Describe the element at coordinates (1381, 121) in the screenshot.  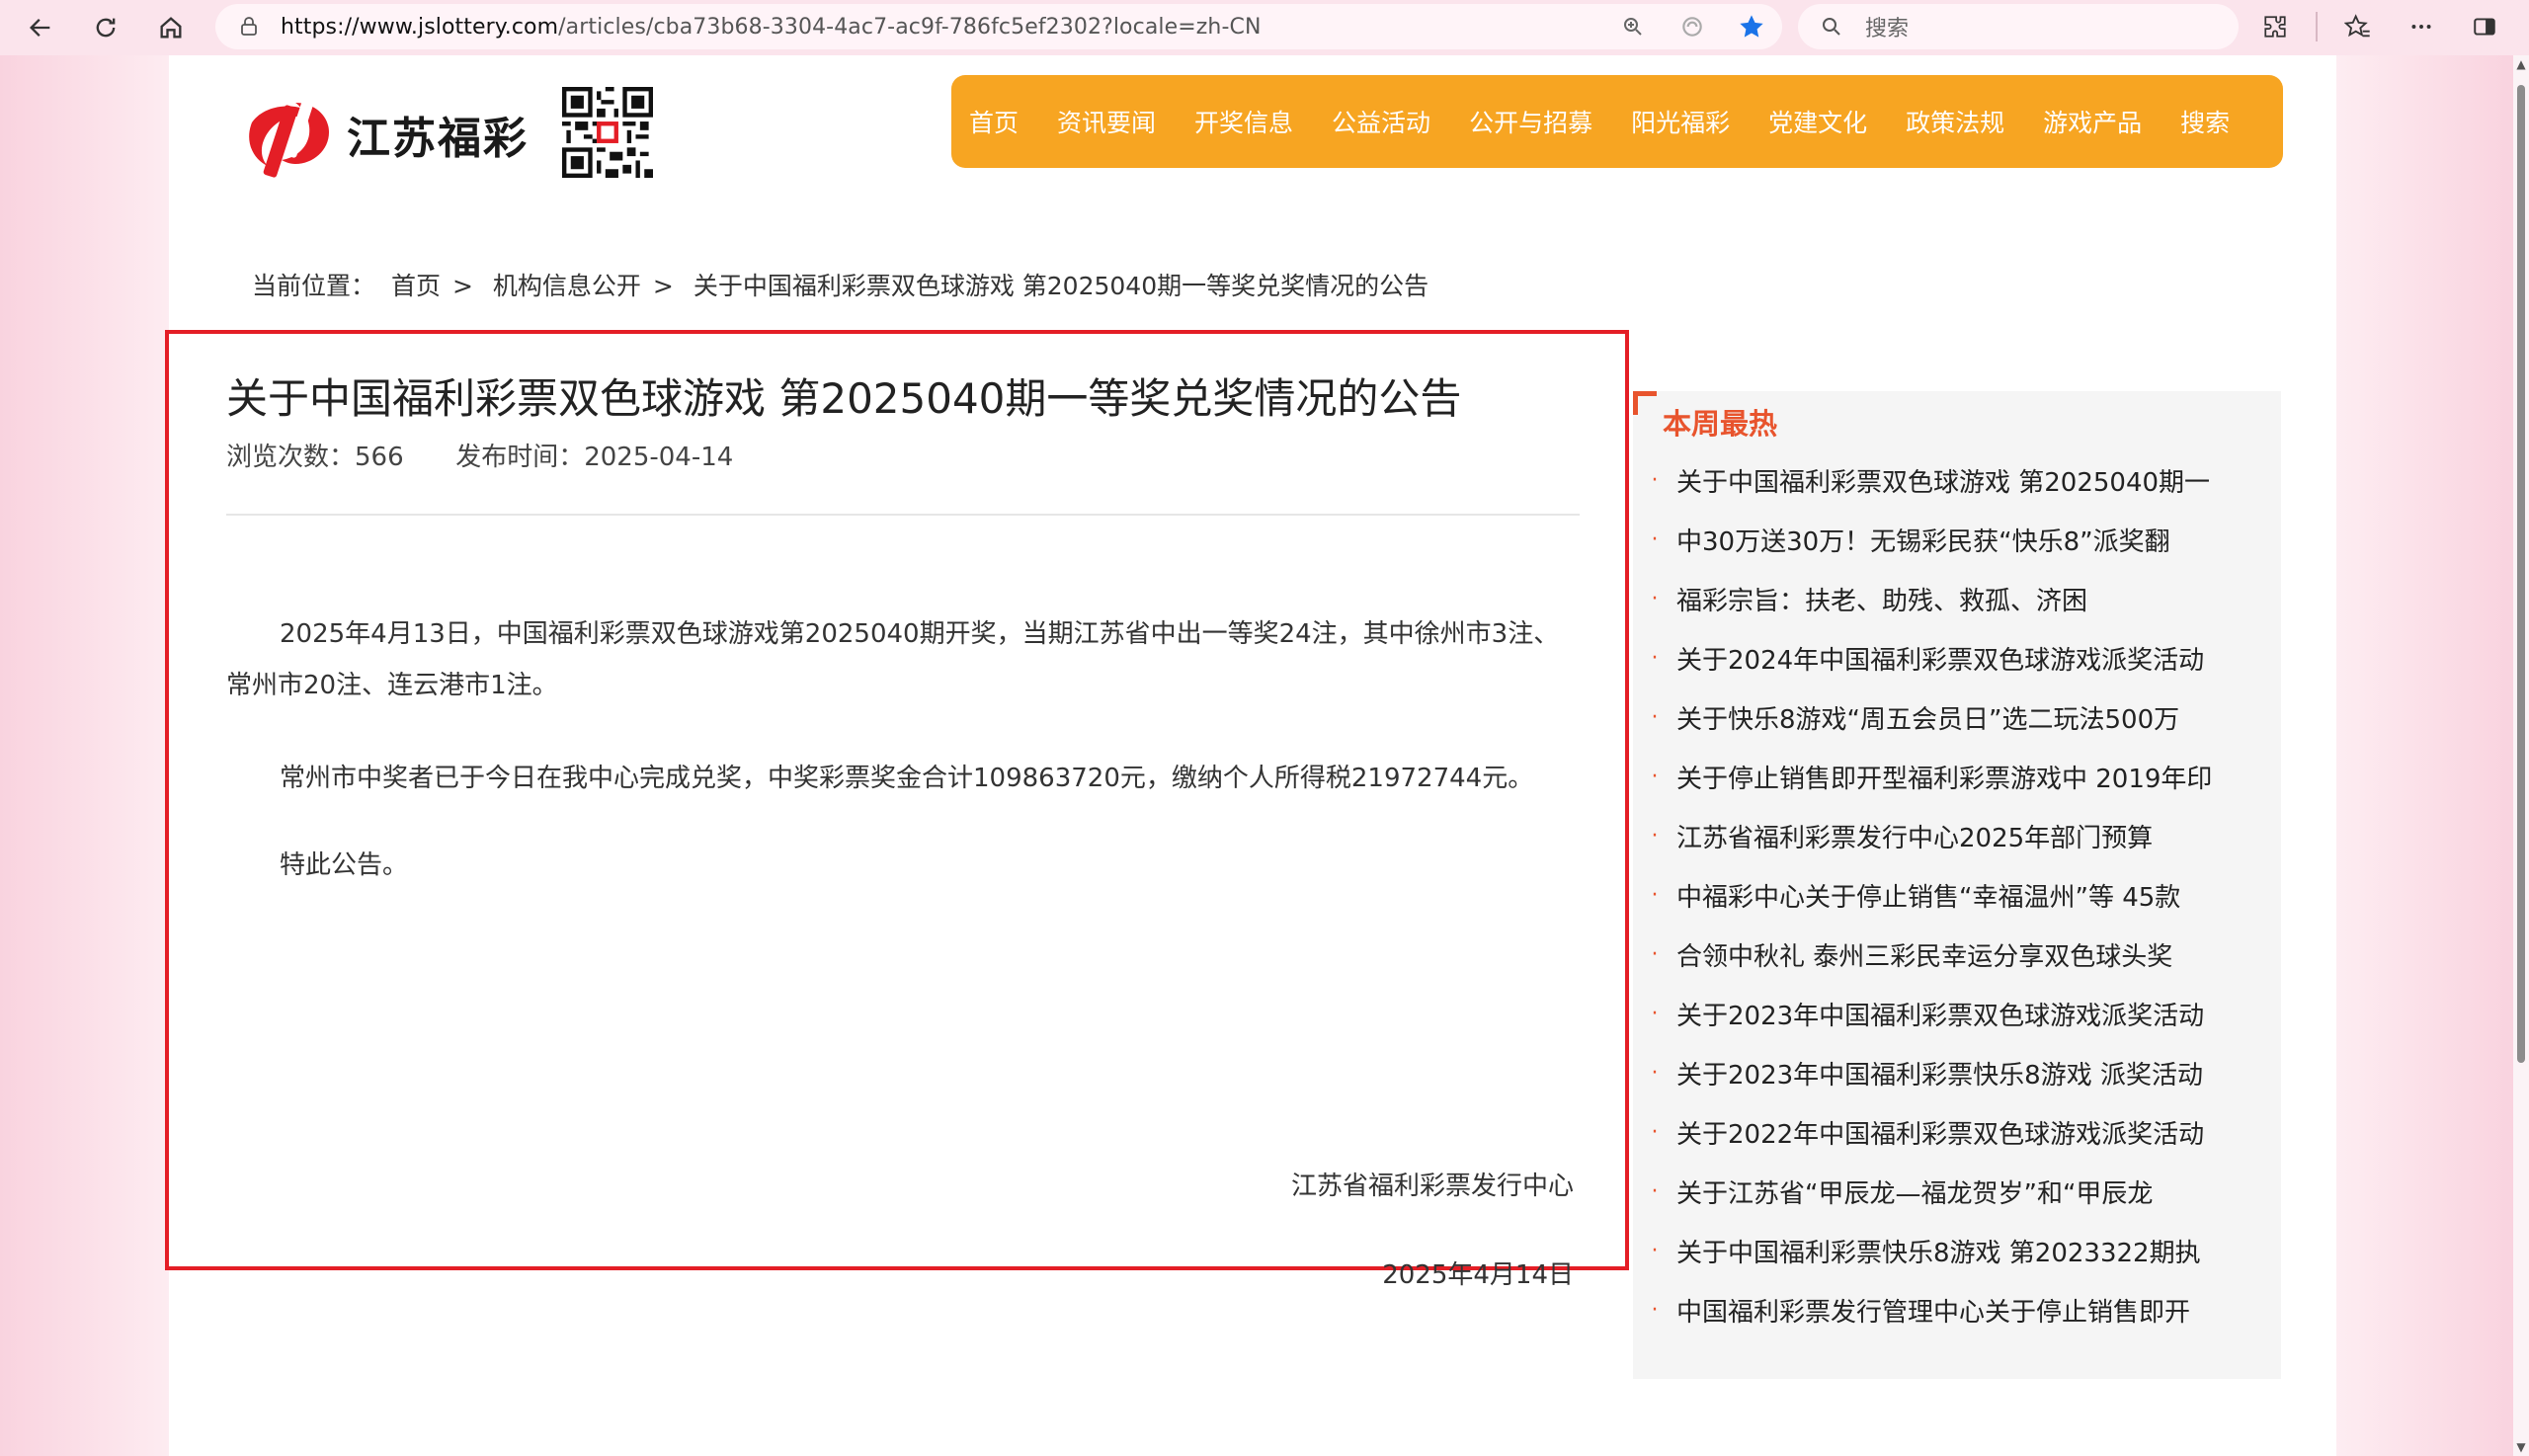
I see `nav-charity: 公益活动` at that location.